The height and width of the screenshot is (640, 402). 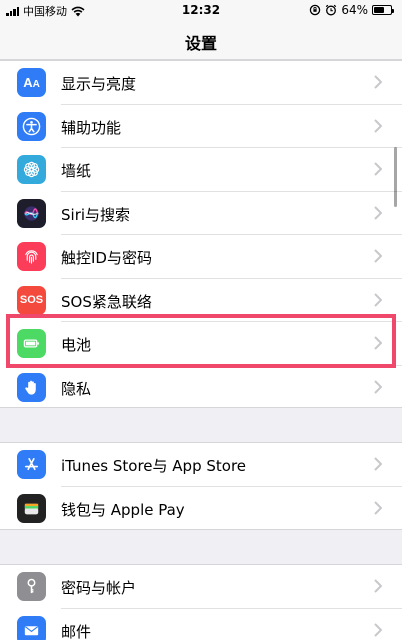 What do you see at coordinates (31, 256) in the screenshot?
I see `fingerprint-icon` at bounding box center [31, 256].